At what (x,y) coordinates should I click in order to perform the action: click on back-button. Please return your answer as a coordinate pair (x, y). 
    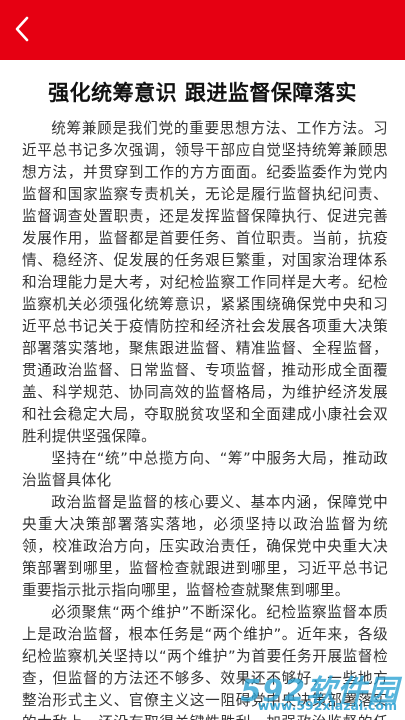
    Looking at the image, I should click on (22, 29).